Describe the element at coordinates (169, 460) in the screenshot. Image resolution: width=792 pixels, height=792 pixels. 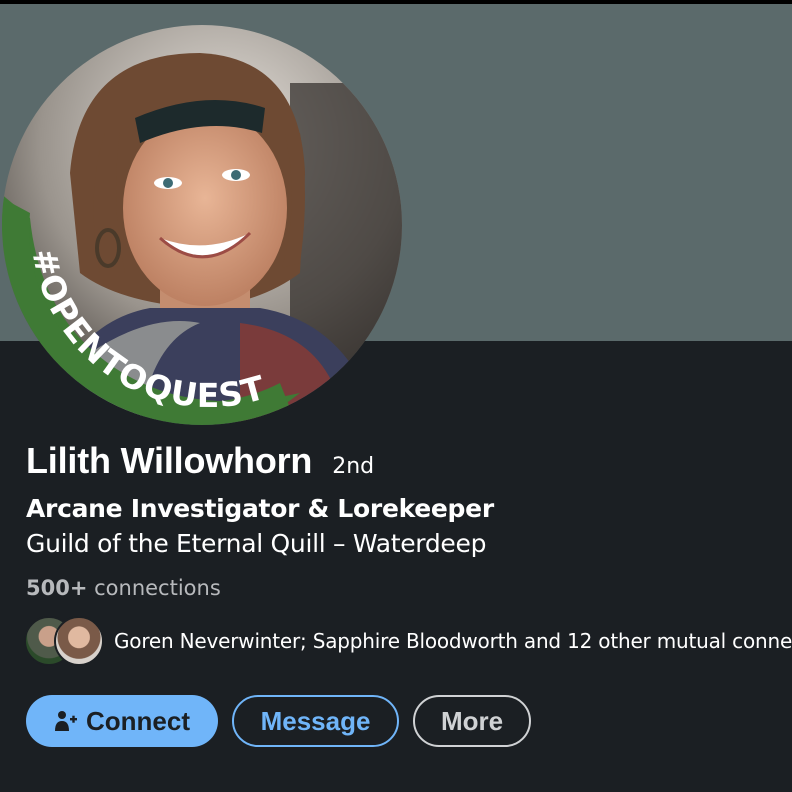
I see `profile-name: Lilith Willowhorn` at that location.